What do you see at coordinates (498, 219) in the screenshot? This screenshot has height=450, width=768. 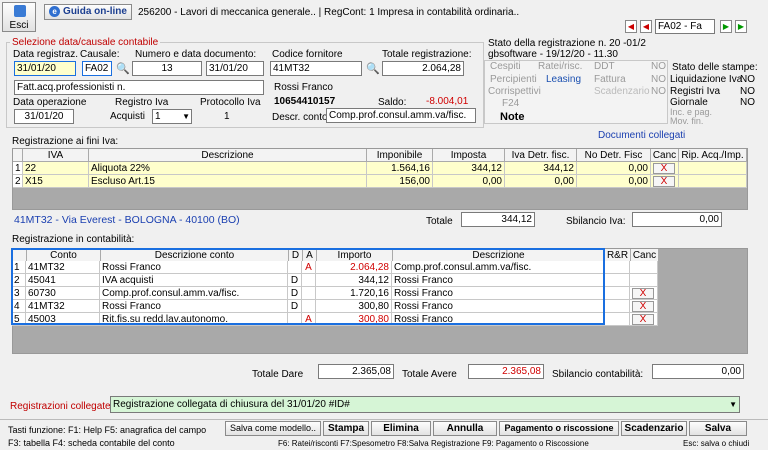 I see `totale-iva-field: 344,12` at bounding box center [498, 219].